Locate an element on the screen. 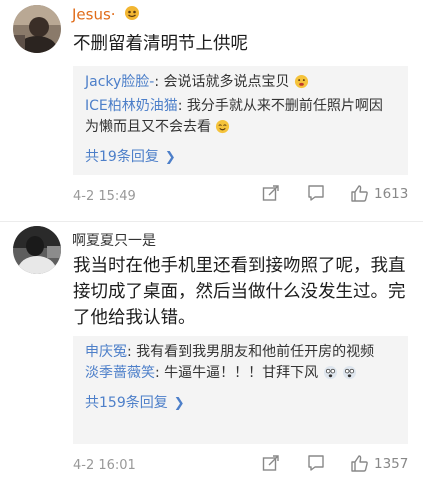  timestamp: 4-2 16:01 is located at coordinates (104, 465).